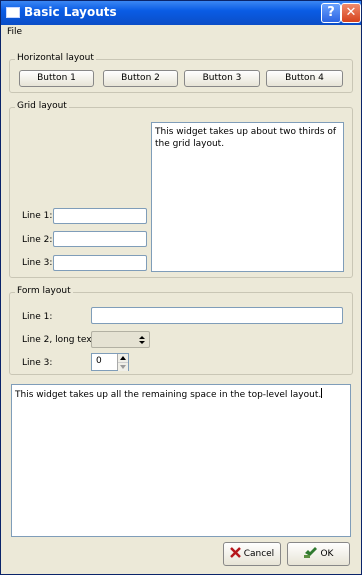 Image resolution: width=362 pixels, height=575 pixels. Describe the element at coordinates (110, 362) in the screenshot. I see `form-line3-spinbox: 0` at that location.